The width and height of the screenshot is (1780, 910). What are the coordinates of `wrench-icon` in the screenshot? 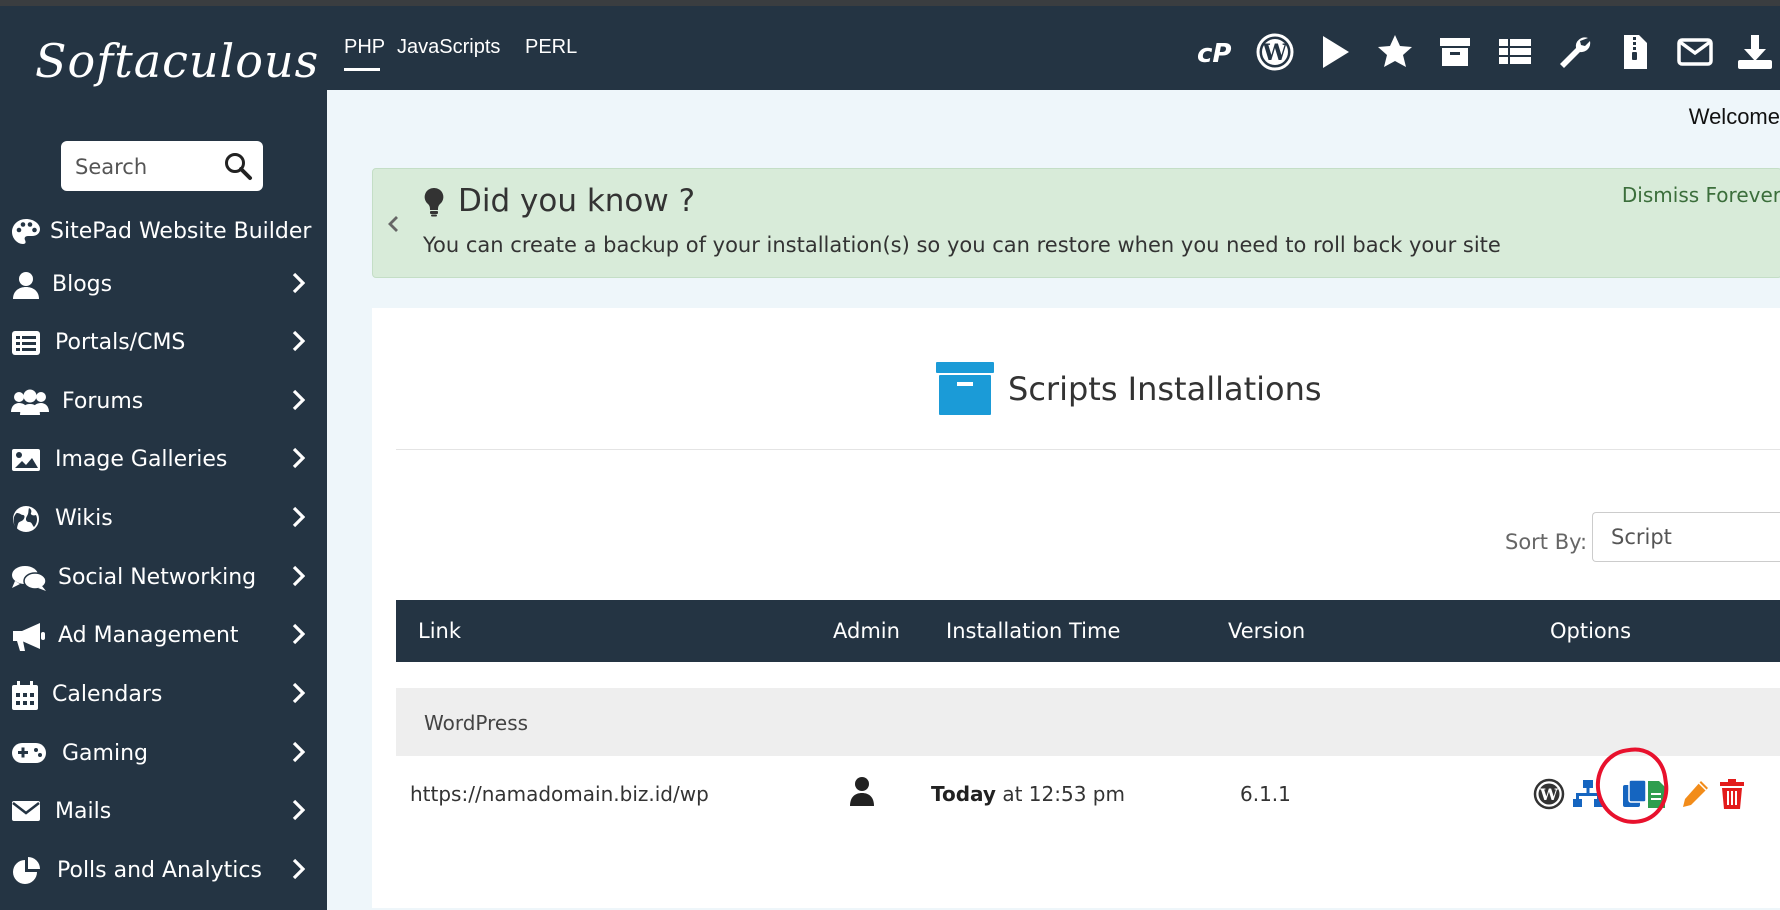 It's located at (1575, 52).